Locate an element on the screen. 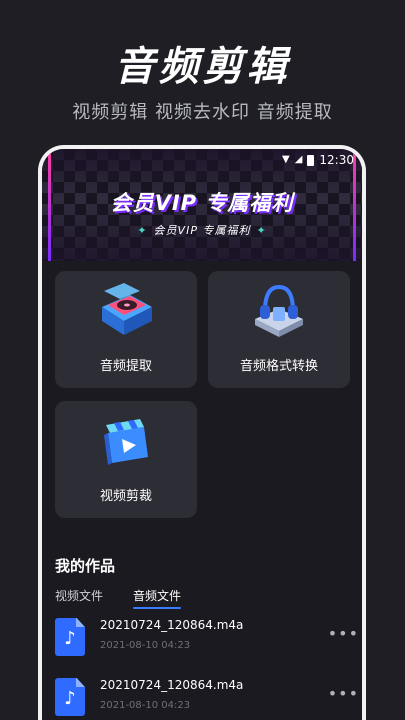 The image size is (405, 720). tab-label: 音频文件 is located at coordinates (157, 596).